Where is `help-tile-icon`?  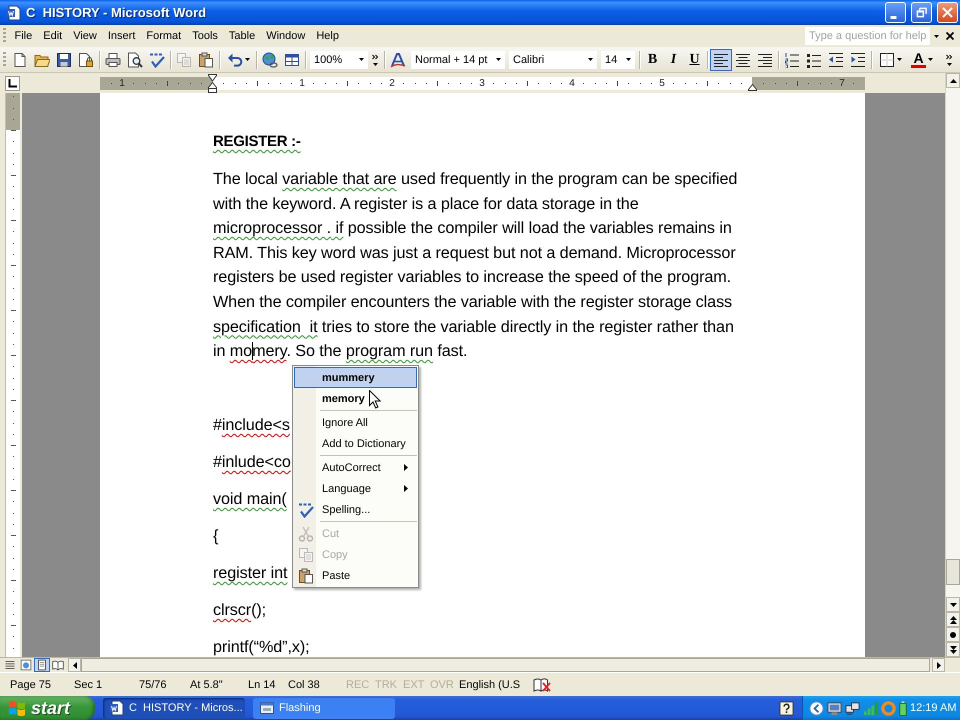 help-tile-icon is located at coordinates (786, 708).